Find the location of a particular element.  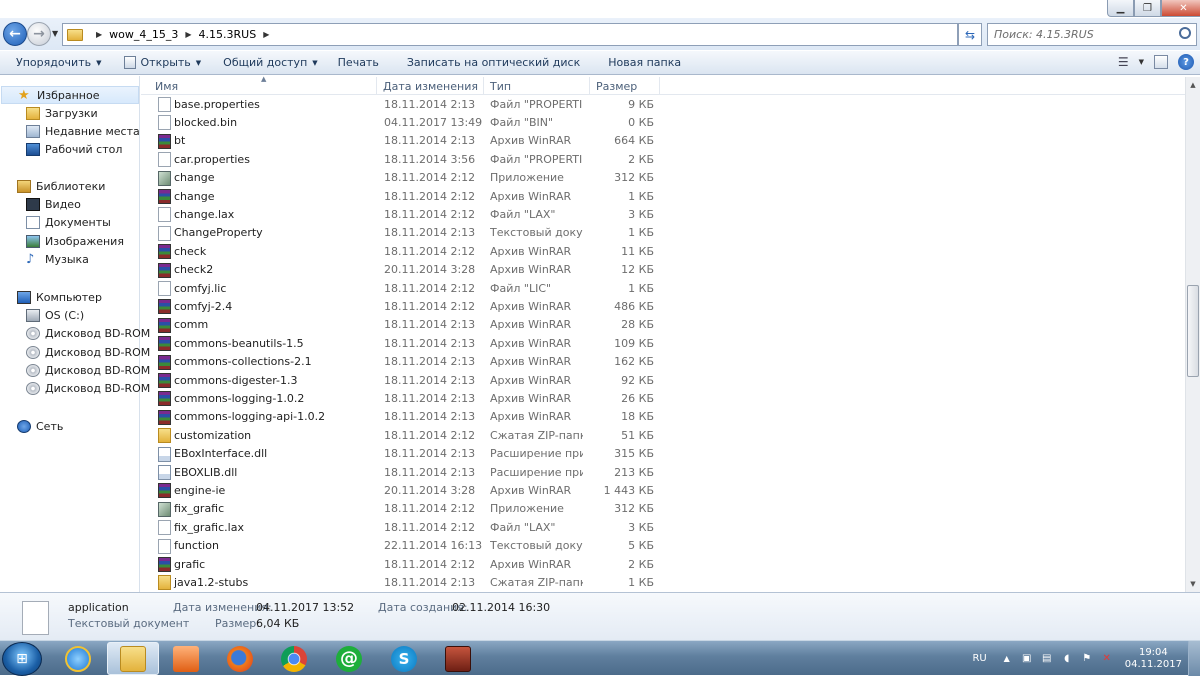

nav-documents: Документы is located at coordinates (68, 222).